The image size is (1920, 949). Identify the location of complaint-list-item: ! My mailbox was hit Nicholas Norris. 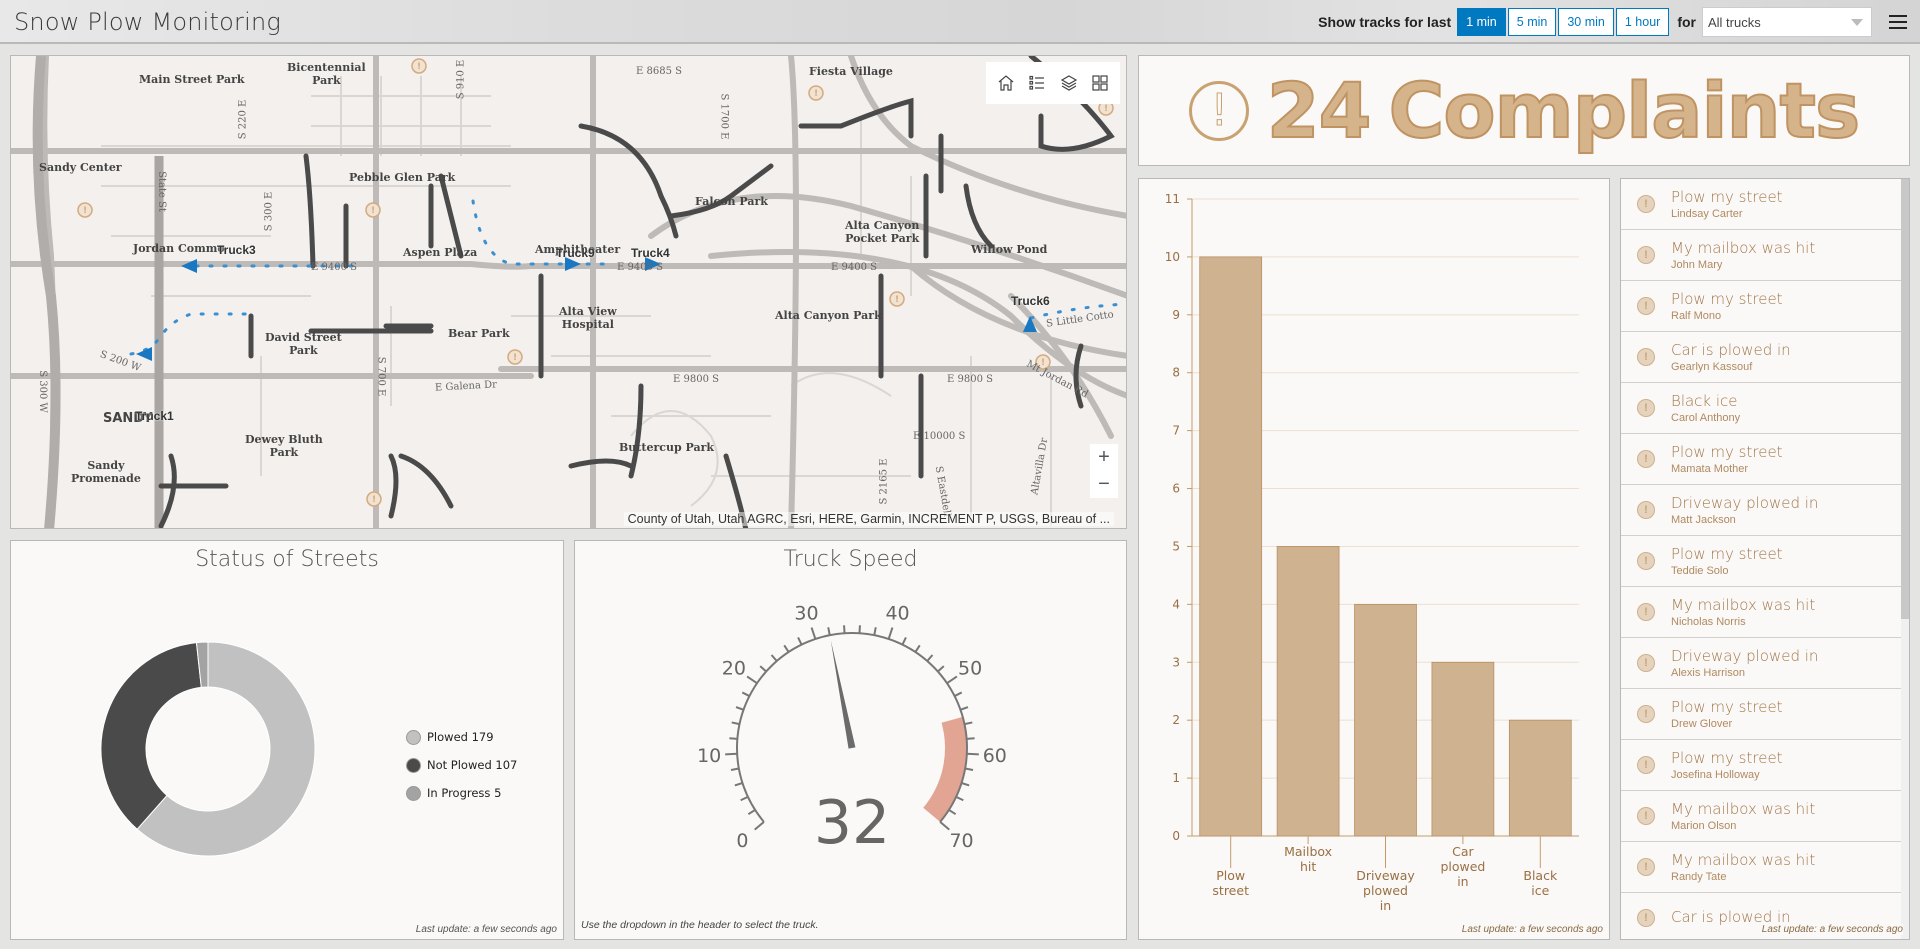
(1762, 612).